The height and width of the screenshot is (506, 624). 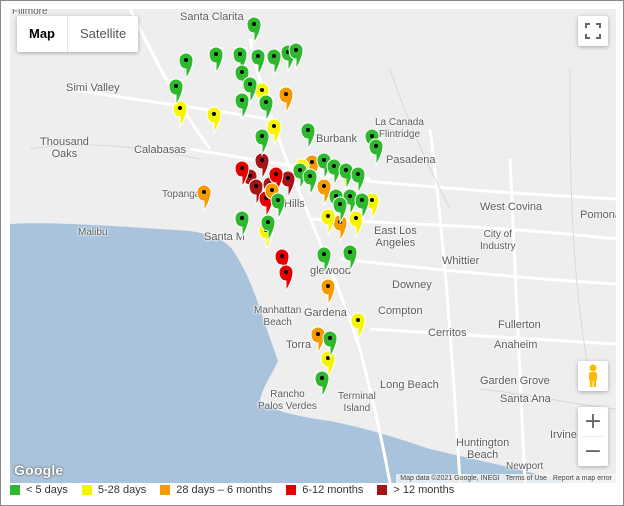 What do you see at coordinates (286, 278) in the screenshot?
I see `marker-6-12-months` at bounding box center [286, 278].